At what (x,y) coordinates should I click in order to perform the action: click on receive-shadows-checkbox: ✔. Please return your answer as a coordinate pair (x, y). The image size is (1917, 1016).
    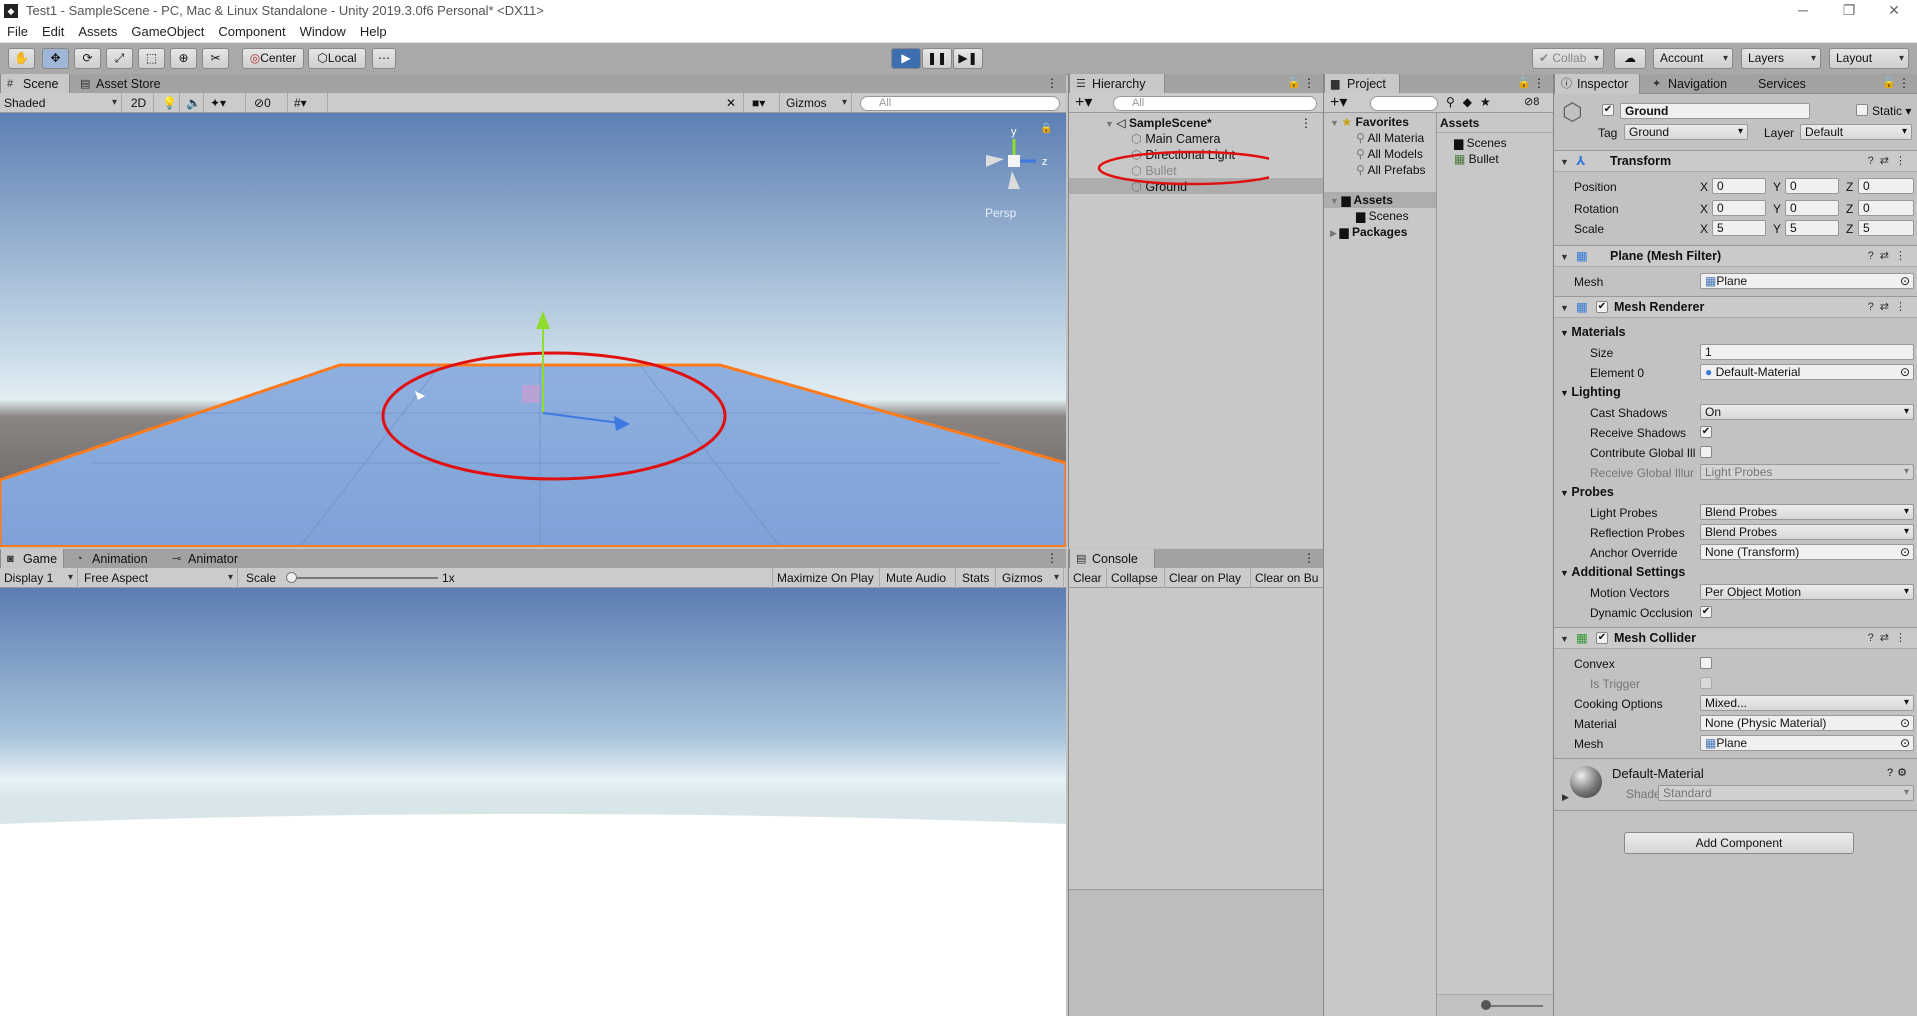
    Looking at the image, I should click on (1706, 432).